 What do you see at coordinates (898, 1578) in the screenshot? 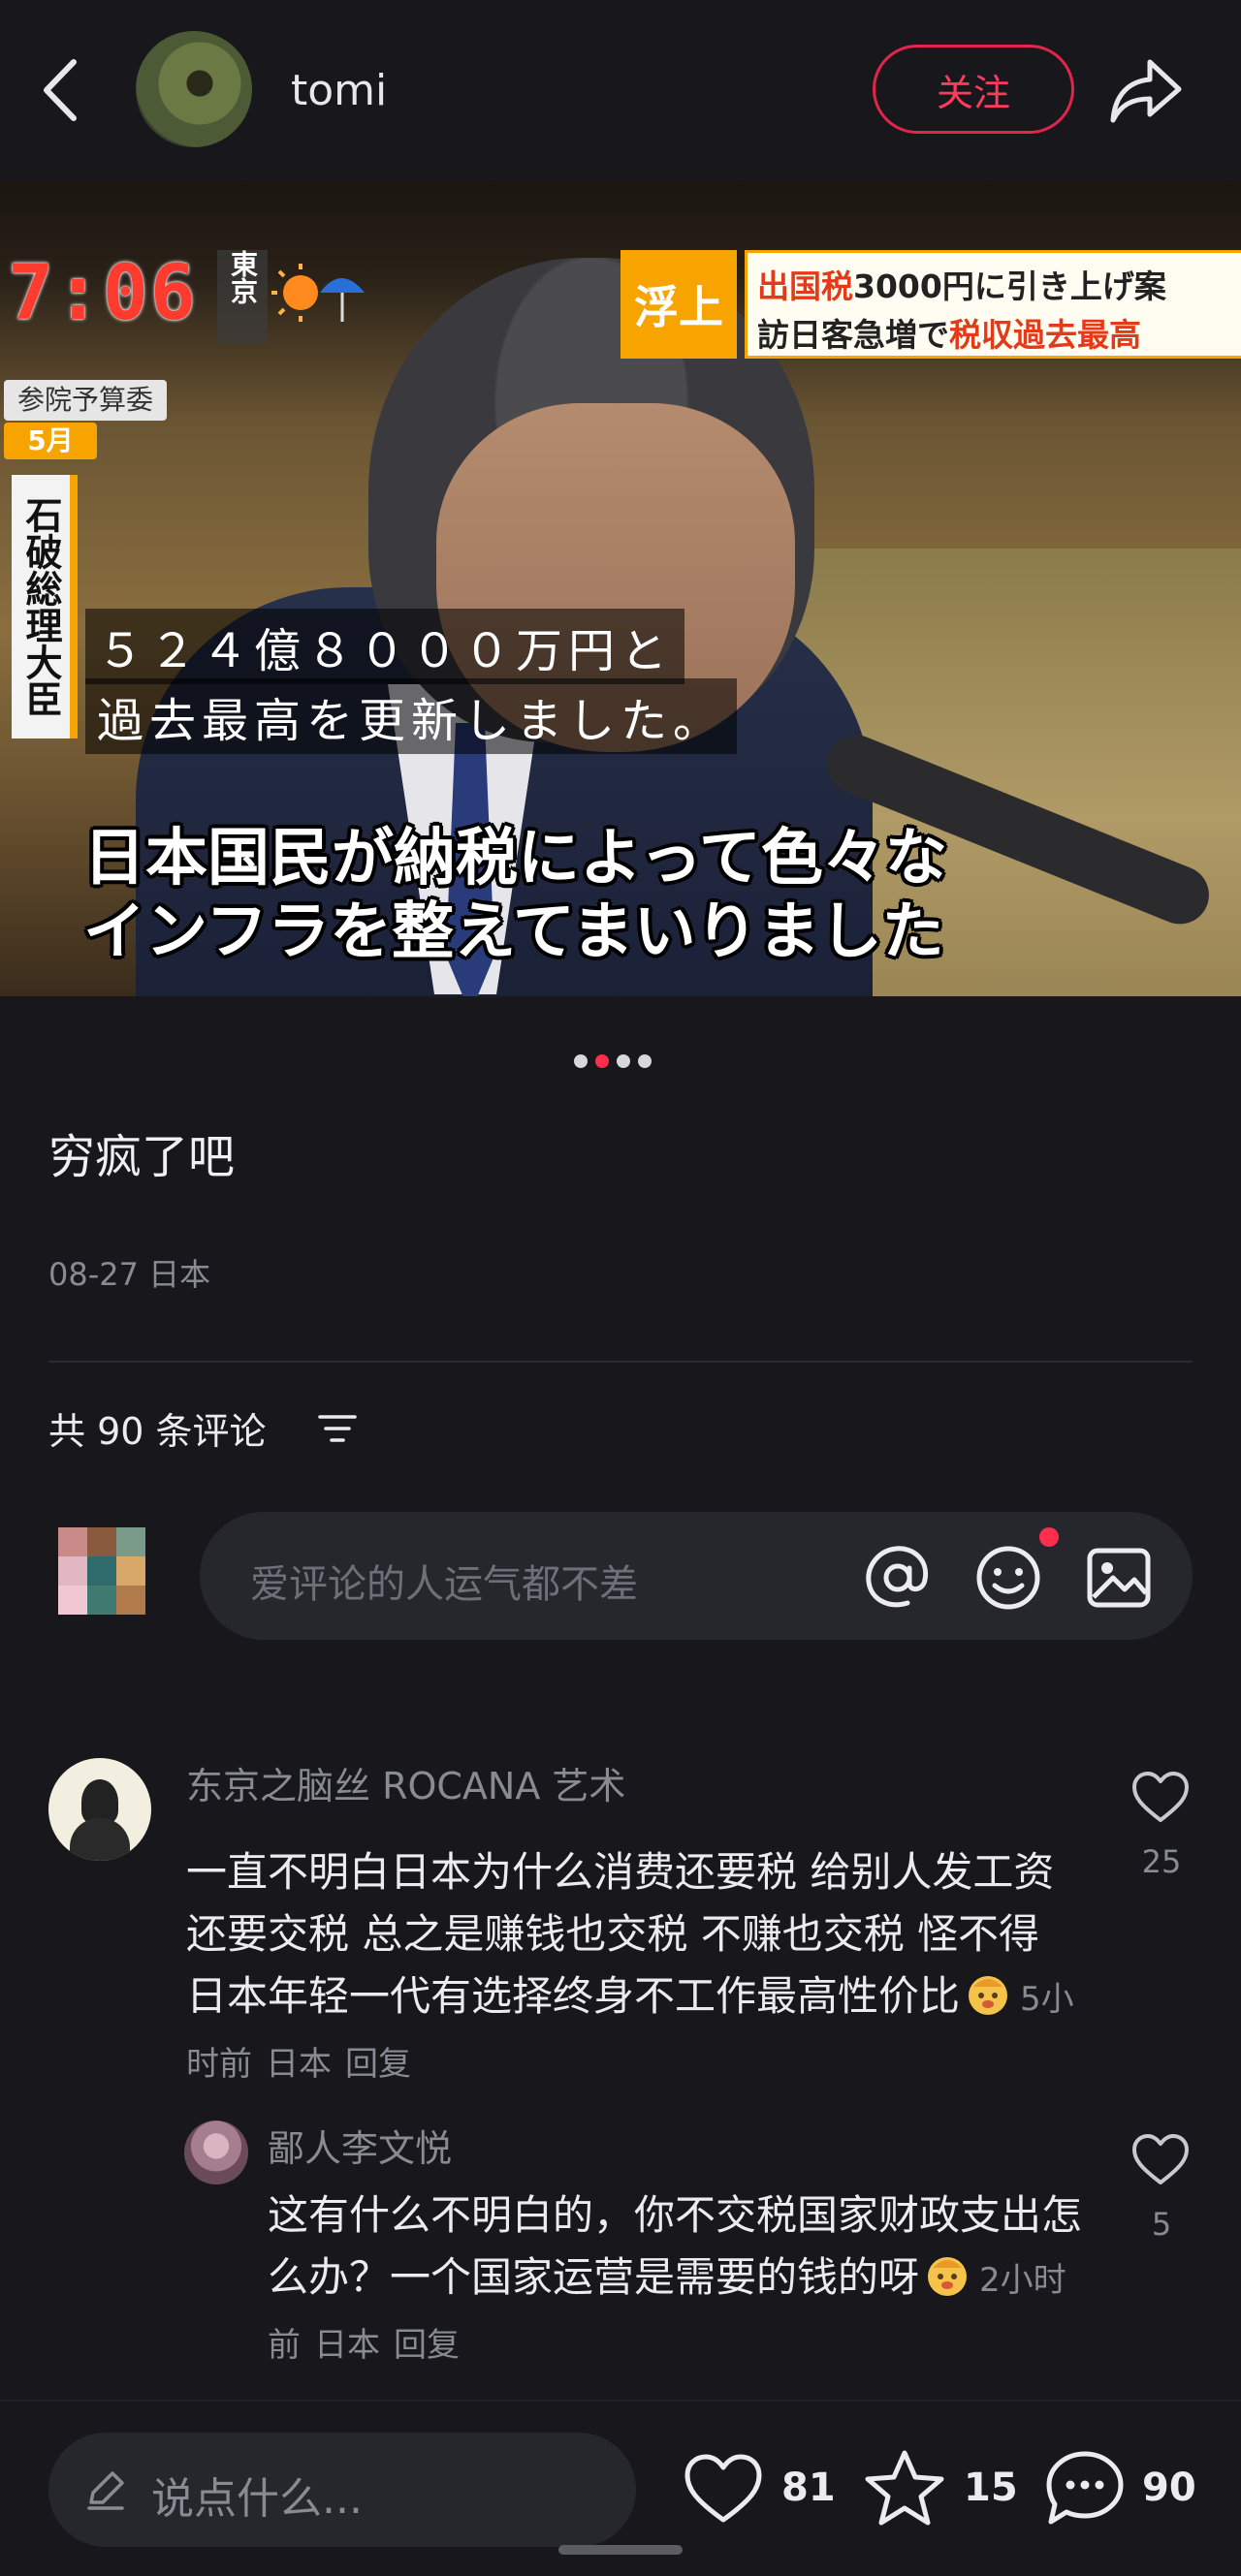
I see `at-icon` at bounding box center [898, 1578].